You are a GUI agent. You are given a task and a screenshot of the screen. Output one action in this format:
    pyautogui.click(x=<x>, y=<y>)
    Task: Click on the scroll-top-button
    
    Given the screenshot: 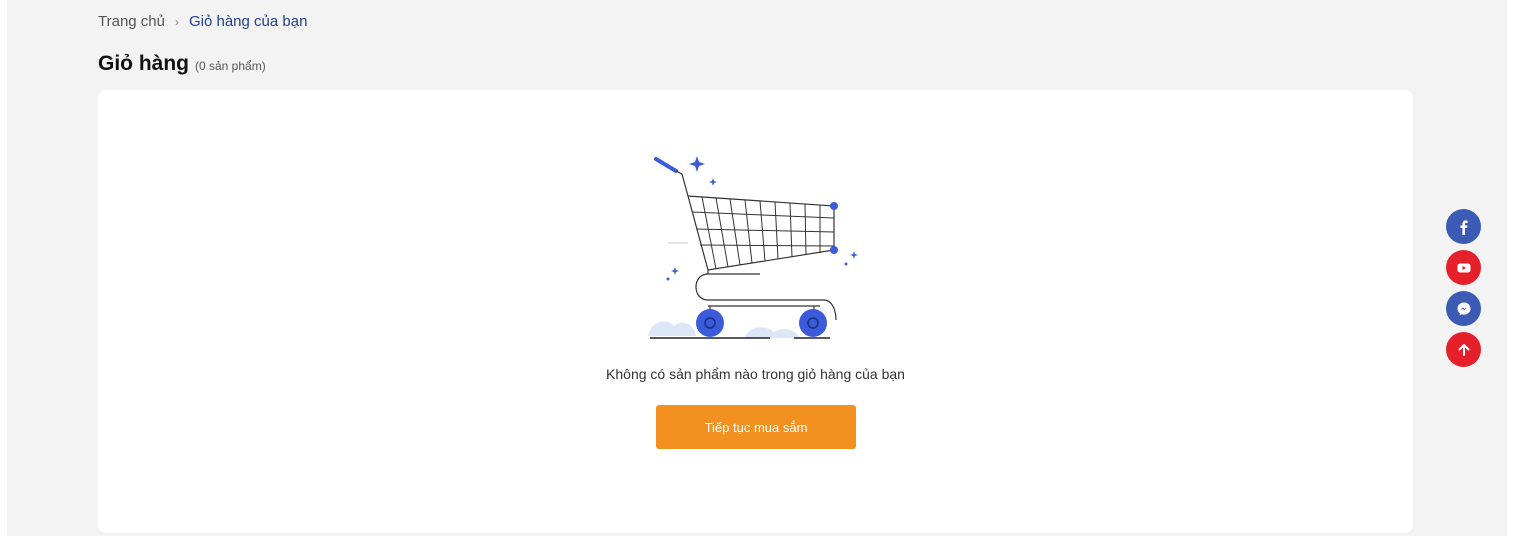 What is the action you would take?
    pyautogui.click(x=1463, y=349)
    